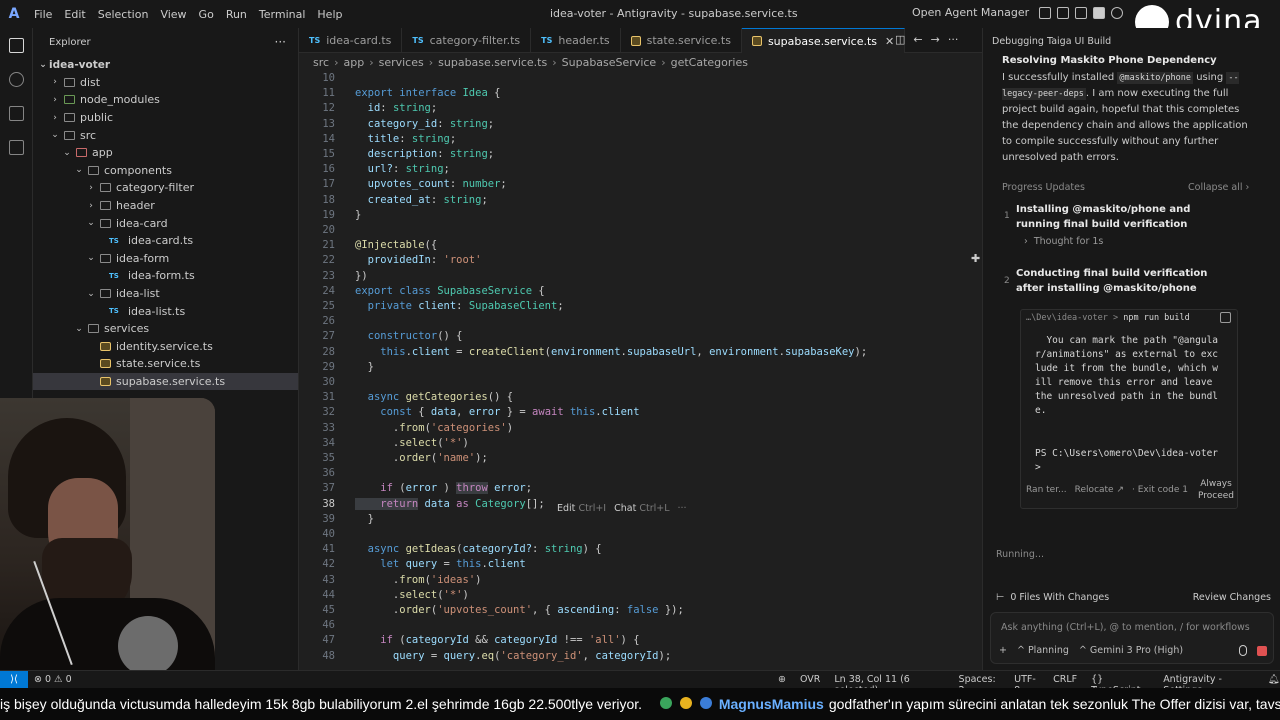 This screenshot has width=1280, height=720. Describe the element at coordinates (1052, 597) in the screenshot. I see `files-changes-label: ⊢ 0 Files With Changes` at that location.